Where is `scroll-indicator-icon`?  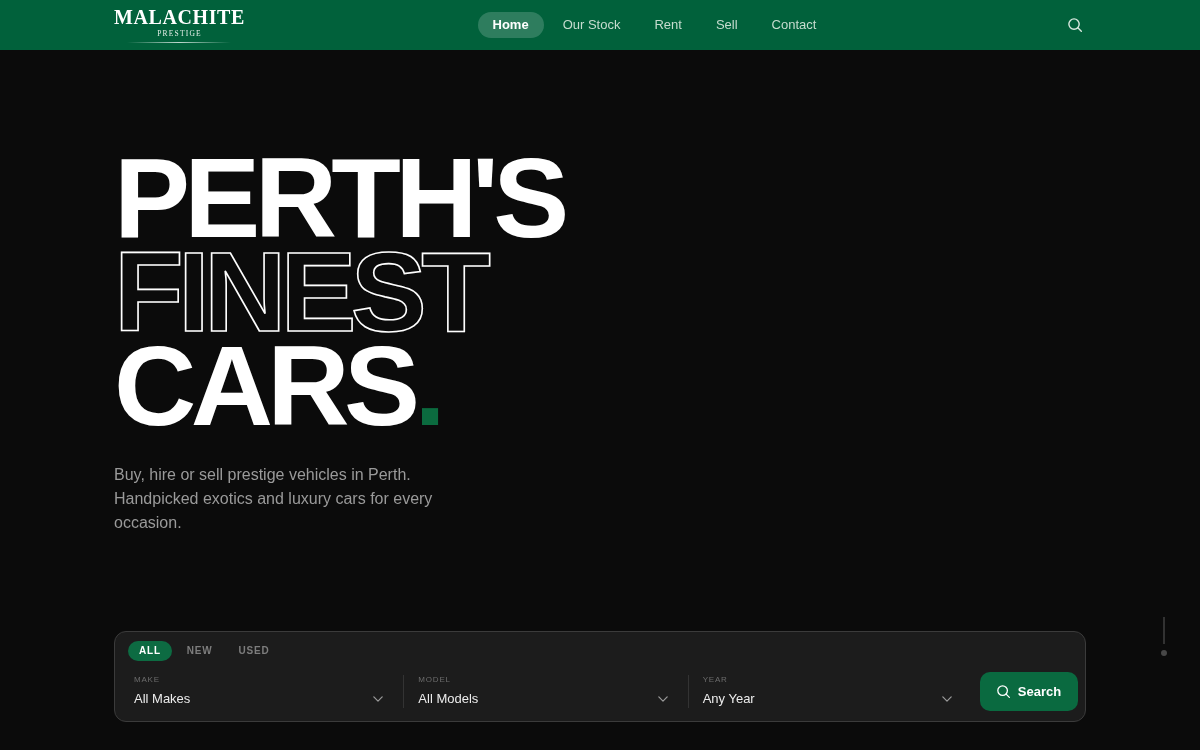 scroll-indicator-icon is located at coordinates (1164, 637).